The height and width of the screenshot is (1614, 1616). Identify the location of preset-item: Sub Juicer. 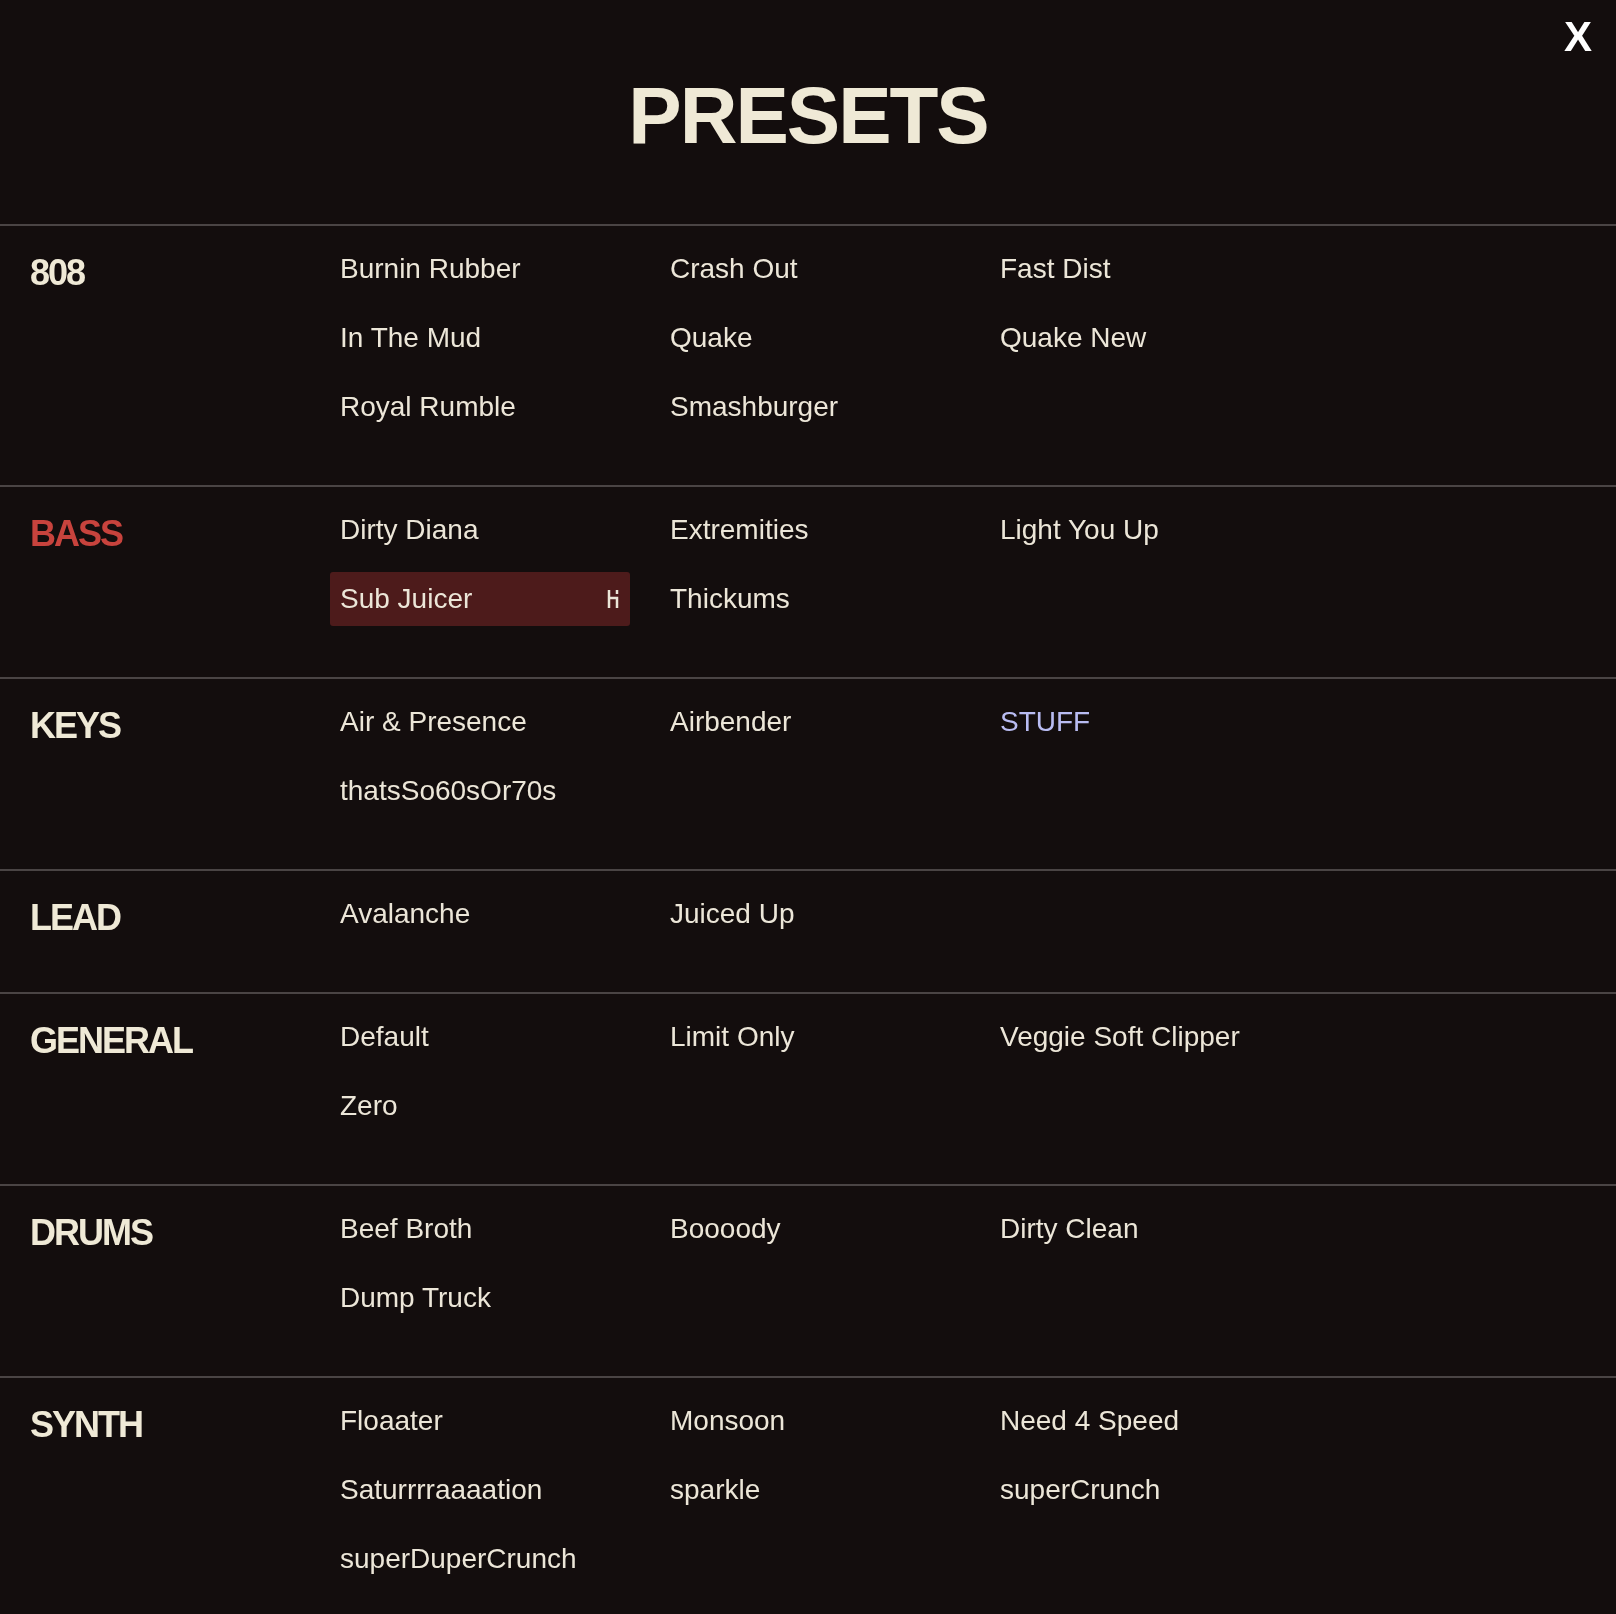
(480, 598).